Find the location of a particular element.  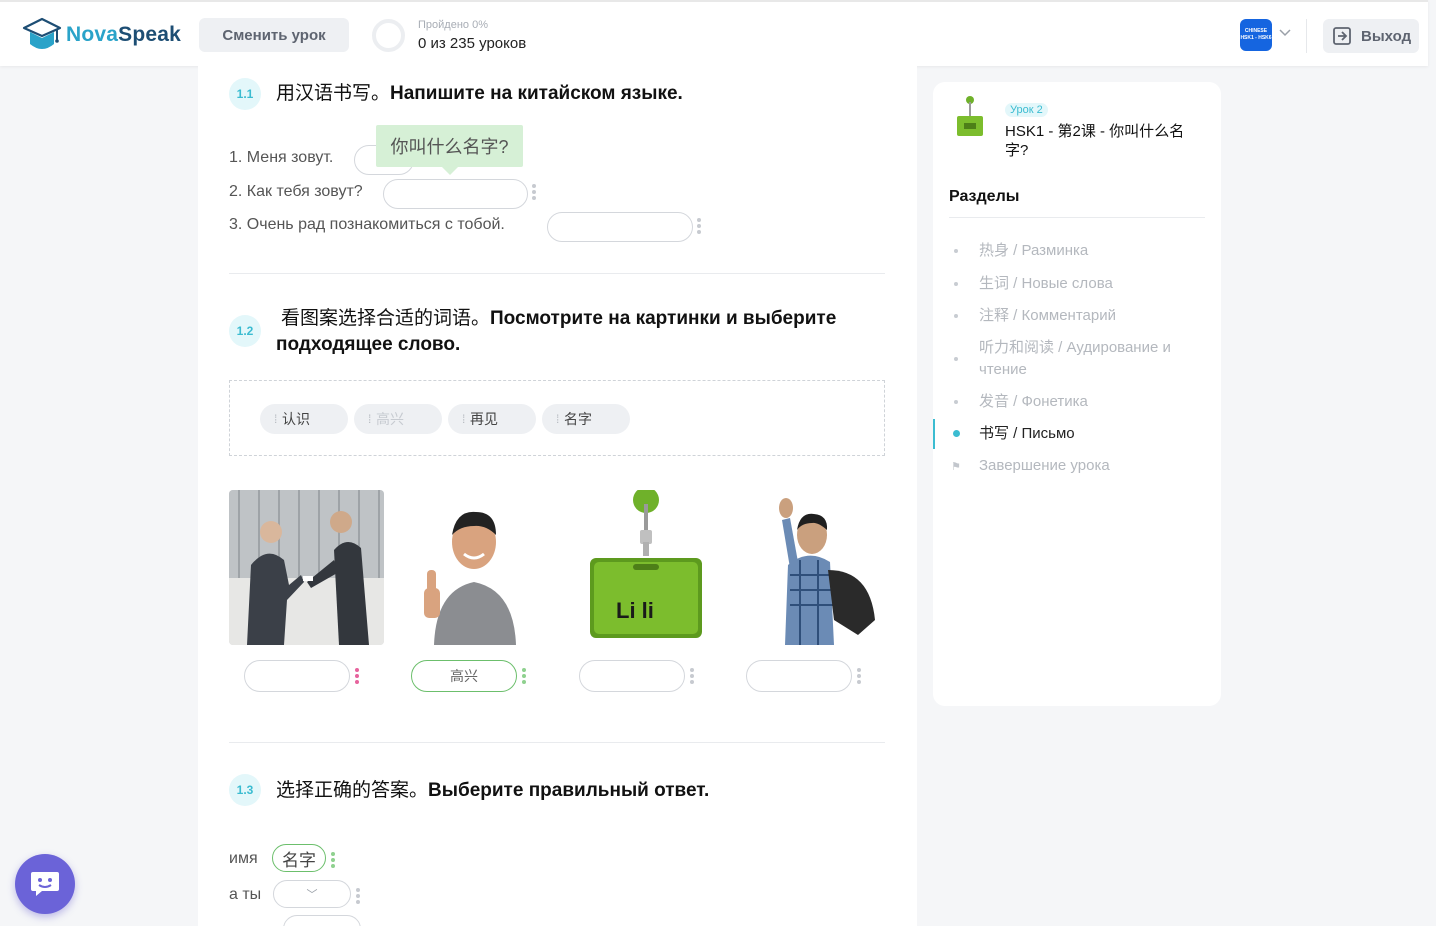

badge-line1: CHINESE is located at coordinates (1256, 30).